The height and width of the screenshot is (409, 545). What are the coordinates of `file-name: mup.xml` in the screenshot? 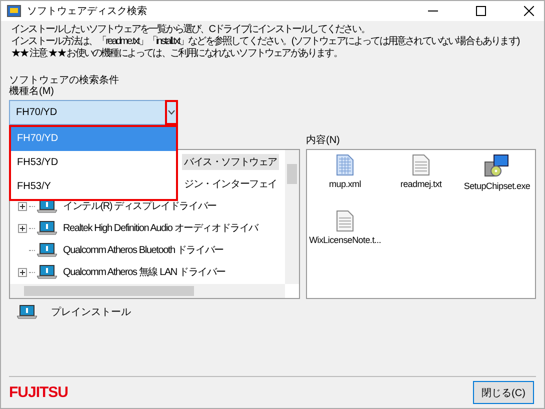 It's located at (345, 184).